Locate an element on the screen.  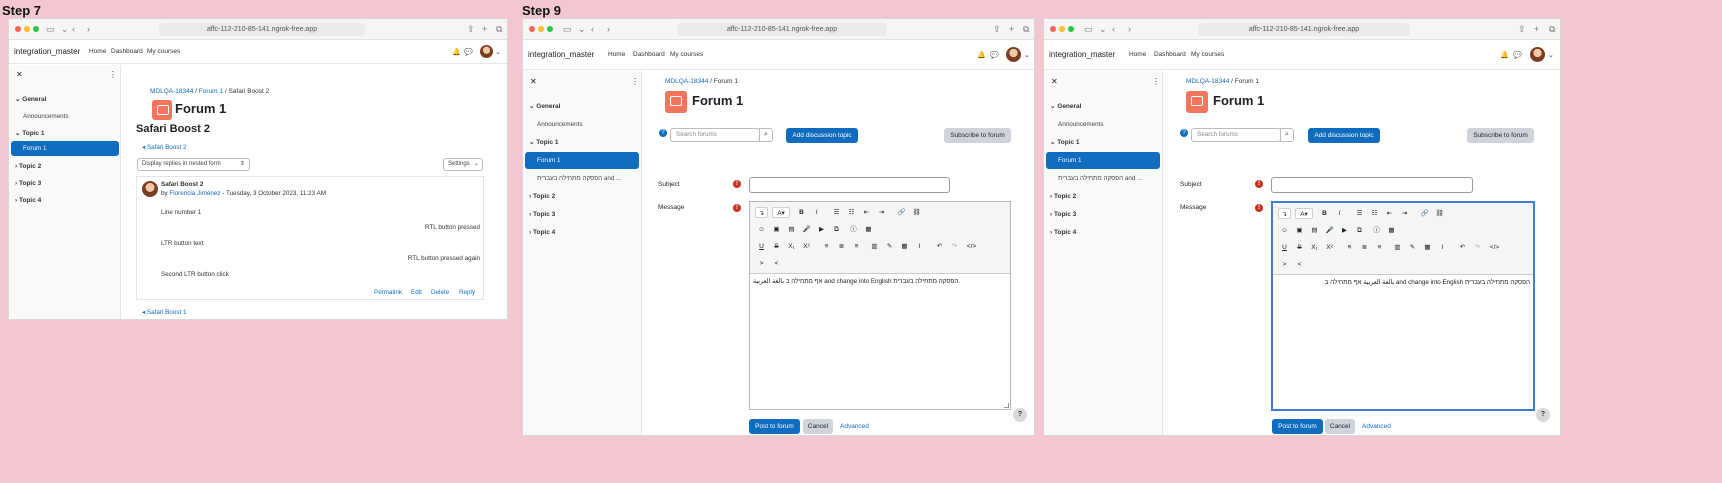
clear-format-icon: I is located at coordinates (919, 246).